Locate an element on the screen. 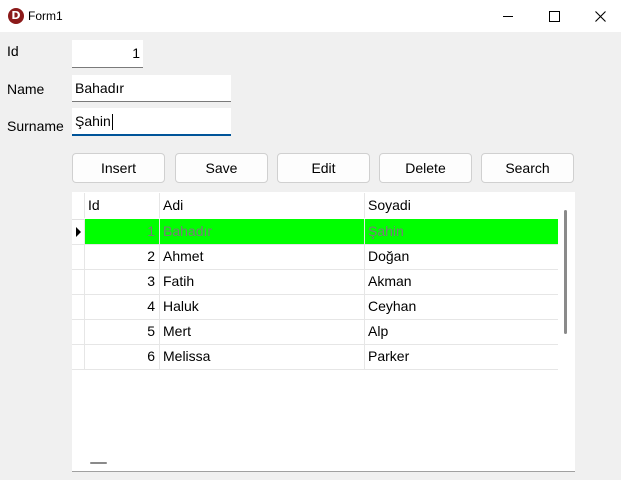 This screenshot has width=621, height=480. close-icon is located at coordinates (600, 16).